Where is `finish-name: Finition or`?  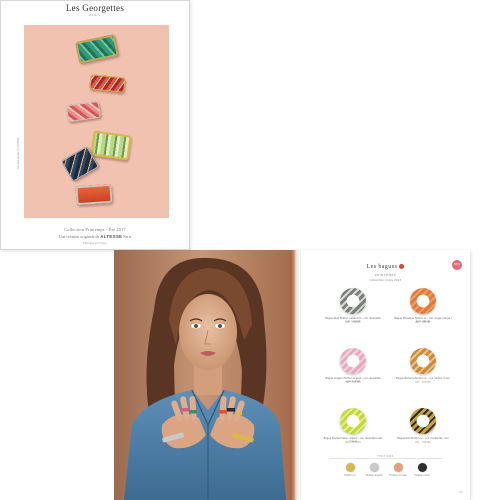 finish-name: Finition or is located at coordinates (350, 475).